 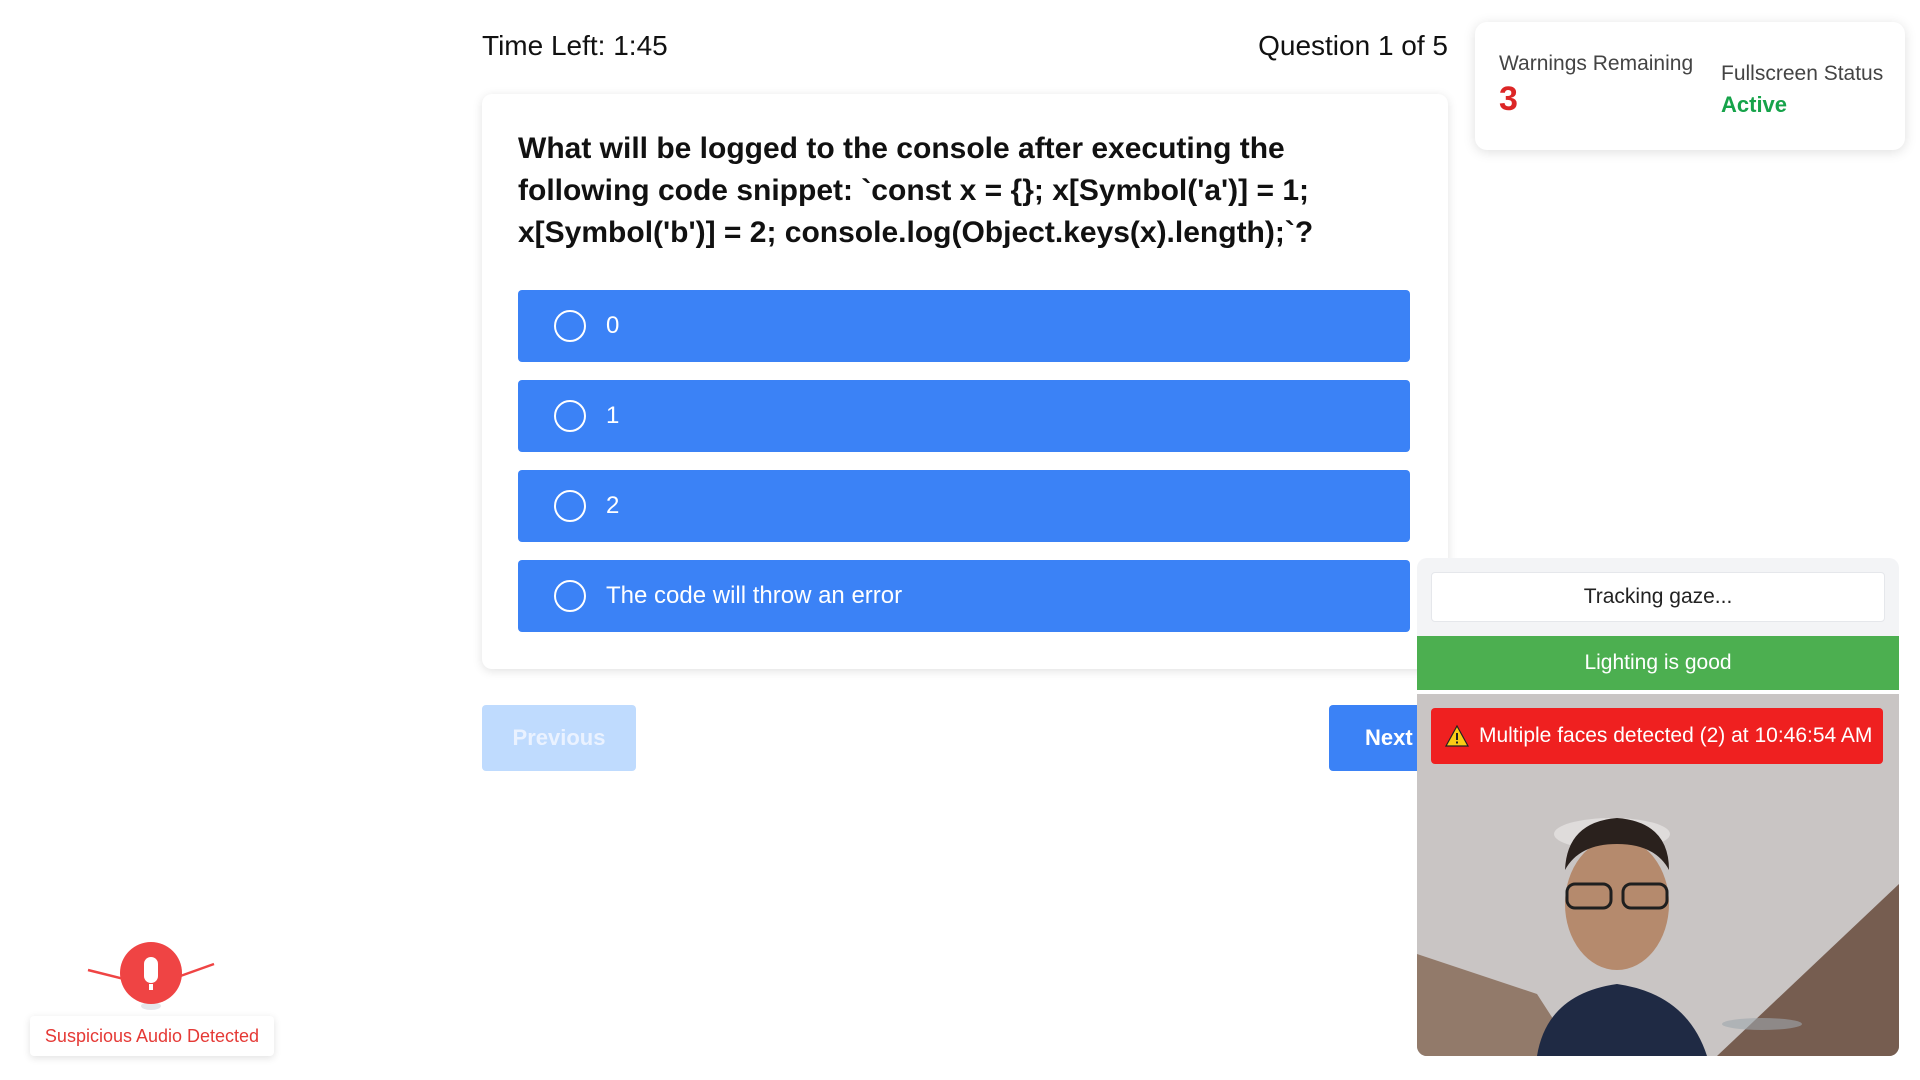 What do you see at coordinates (1658, 663) in the screenshot?
I see `lighting-status: Lighting is good` at bounding box center [1658, 663].